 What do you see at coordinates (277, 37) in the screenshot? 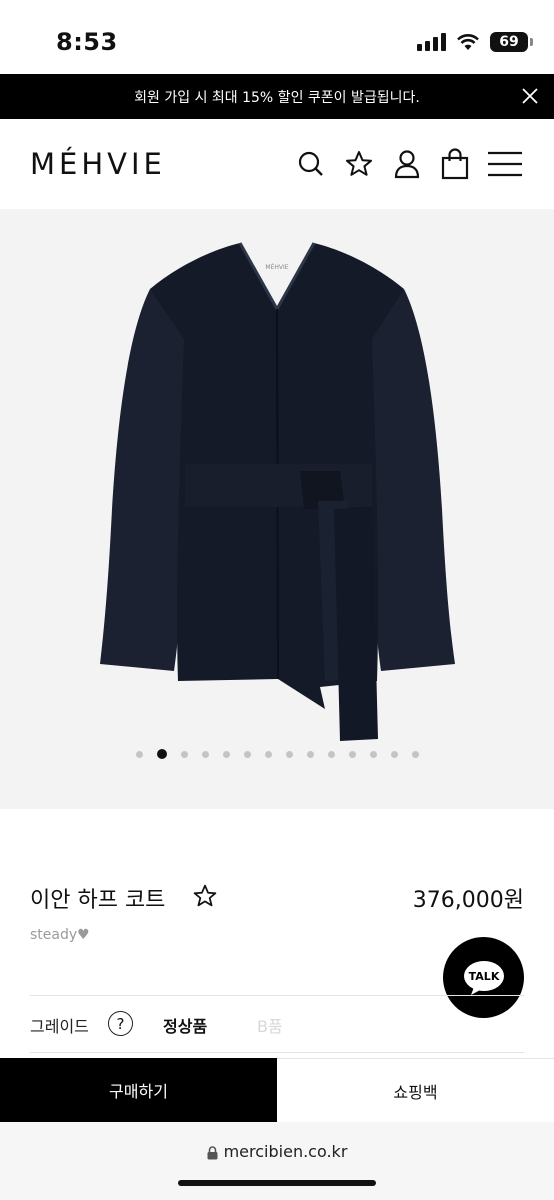
I see `status-bar: 8:53 69` at bounding box center [277, 37].